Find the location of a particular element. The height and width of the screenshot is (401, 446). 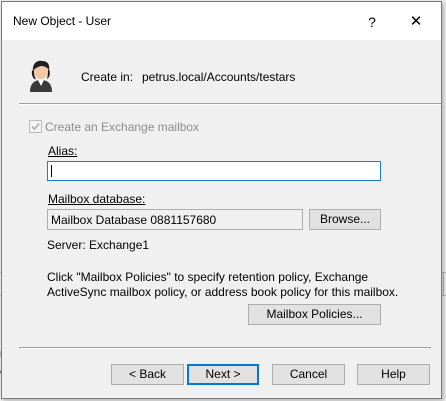

create-in-label: Create in: is located at coordinates (107, 77).